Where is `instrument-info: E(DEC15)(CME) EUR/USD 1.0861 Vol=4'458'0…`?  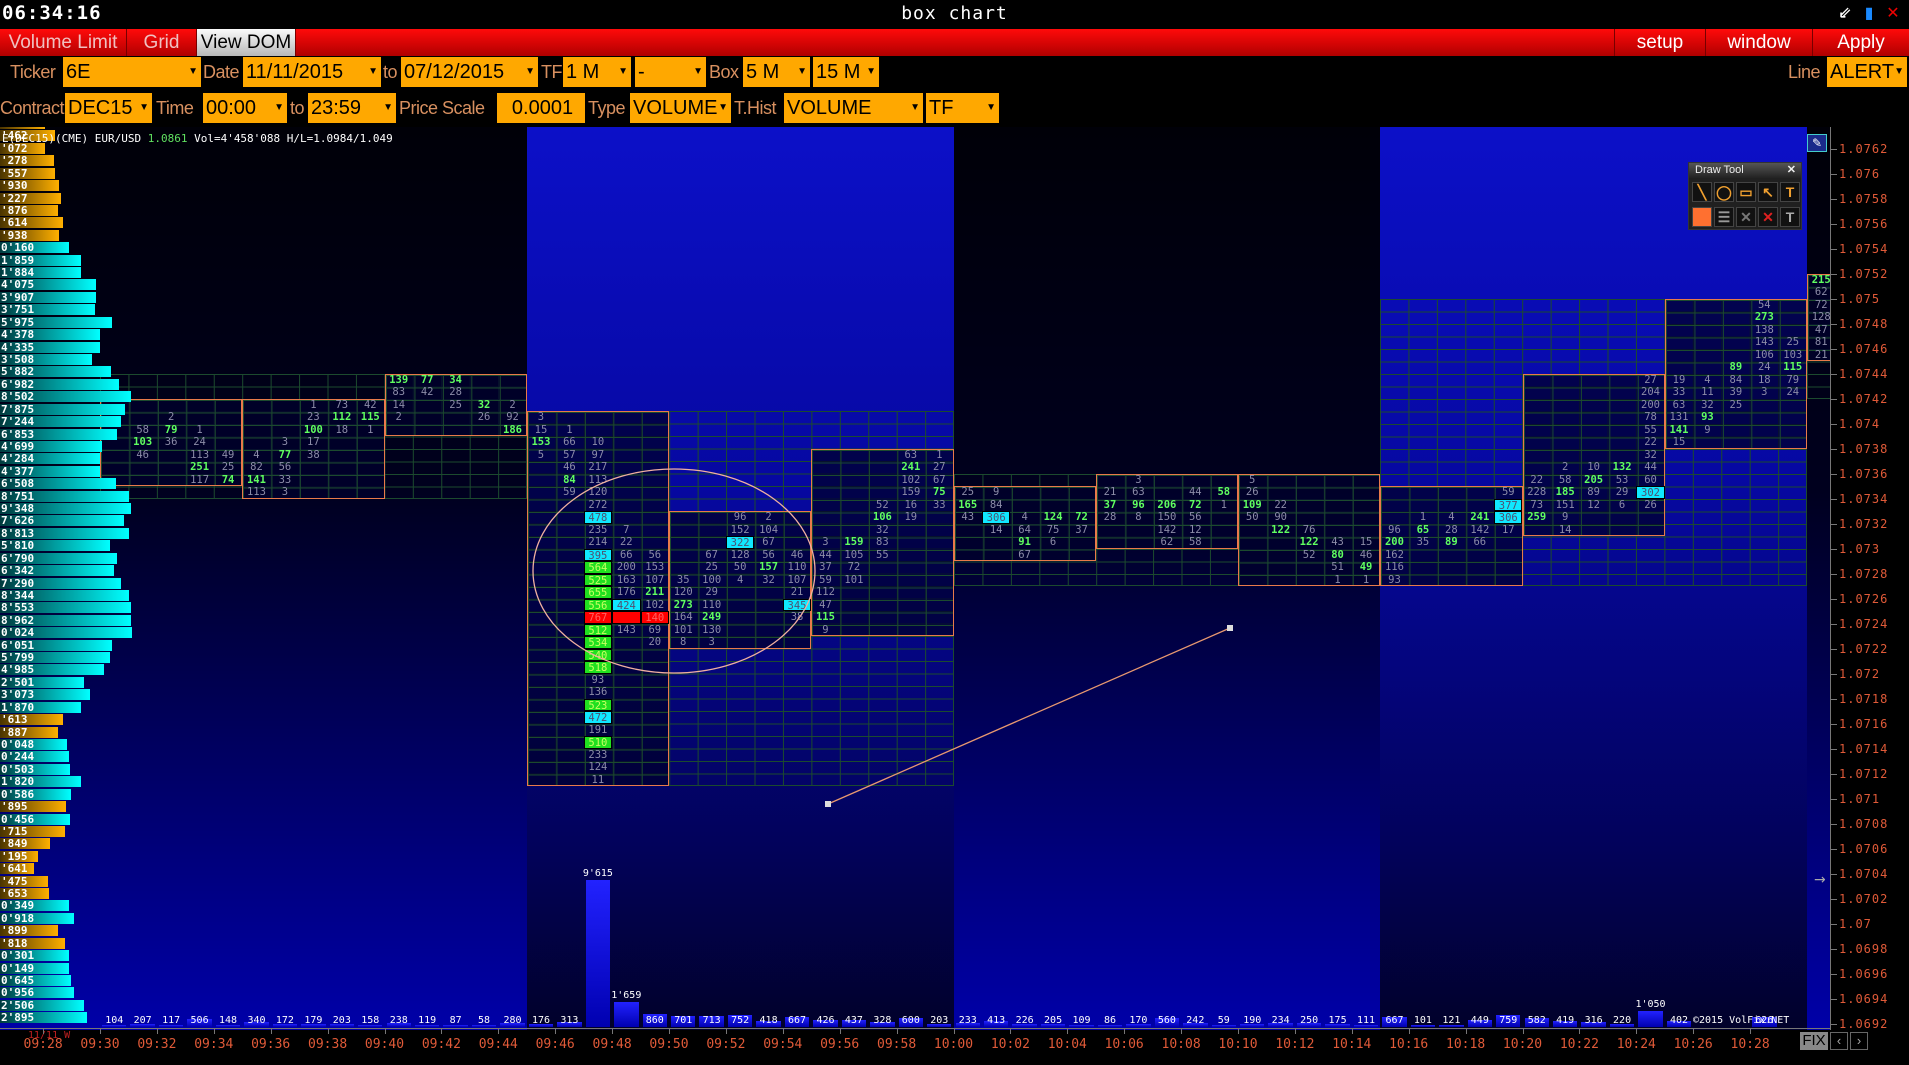
instrument-info: E(DEC15)(CME) EUR/USD 1.0861 Vol=4'458'0… is located at coordinates (197, 138).